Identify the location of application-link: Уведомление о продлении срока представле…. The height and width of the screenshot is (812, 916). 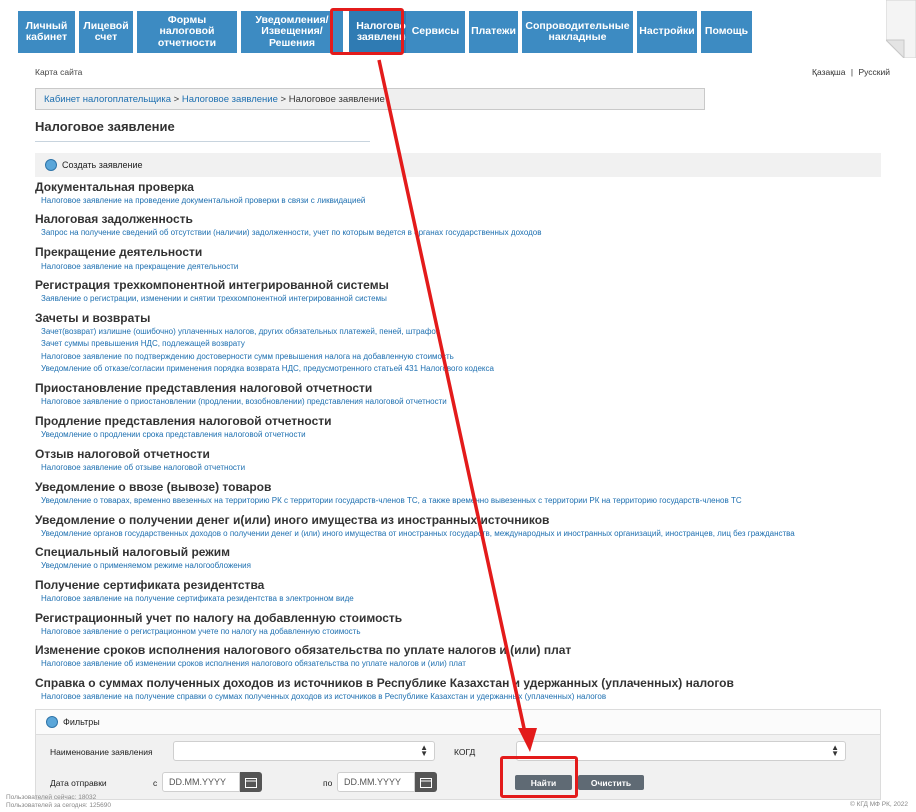
(173, 434).